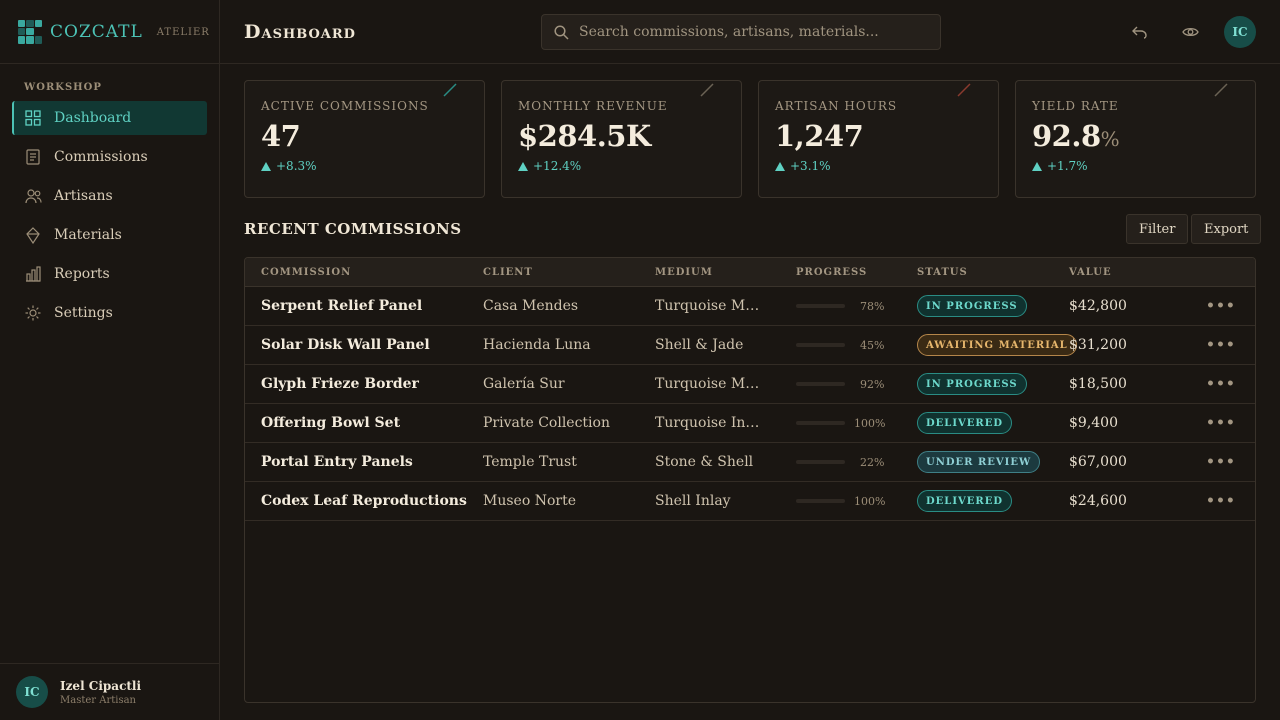 This screenshot has width=1280, height=720. I want to click on medium: Shell Inlay, so click(693, 501).